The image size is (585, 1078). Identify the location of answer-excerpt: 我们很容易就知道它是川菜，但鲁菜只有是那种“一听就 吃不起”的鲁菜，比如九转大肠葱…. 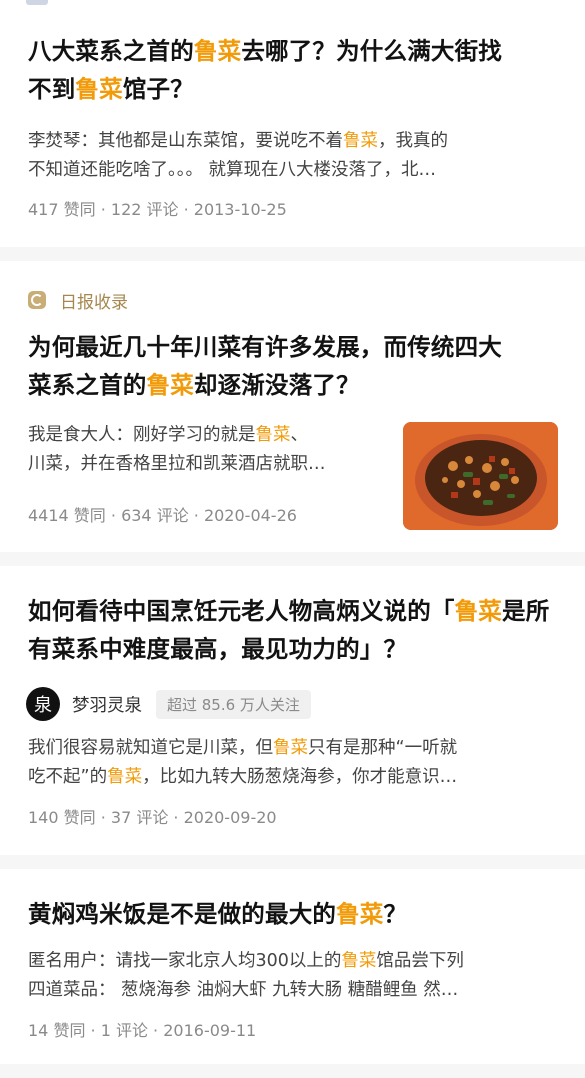
(295, 763).